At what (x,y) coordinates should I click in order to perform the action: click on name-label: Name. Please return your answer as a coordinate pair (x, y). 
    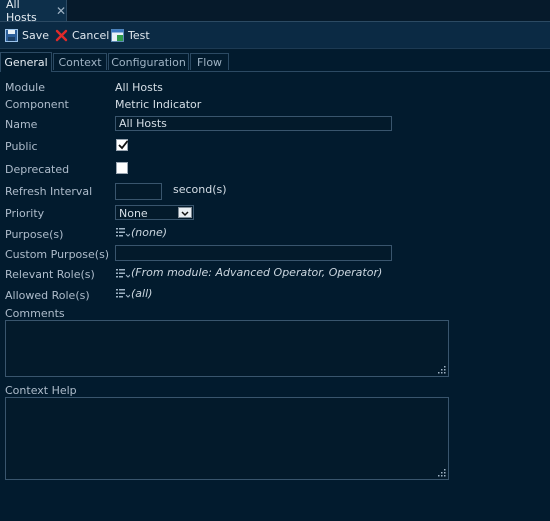
    Looking at the image, I should click on (21, 124).